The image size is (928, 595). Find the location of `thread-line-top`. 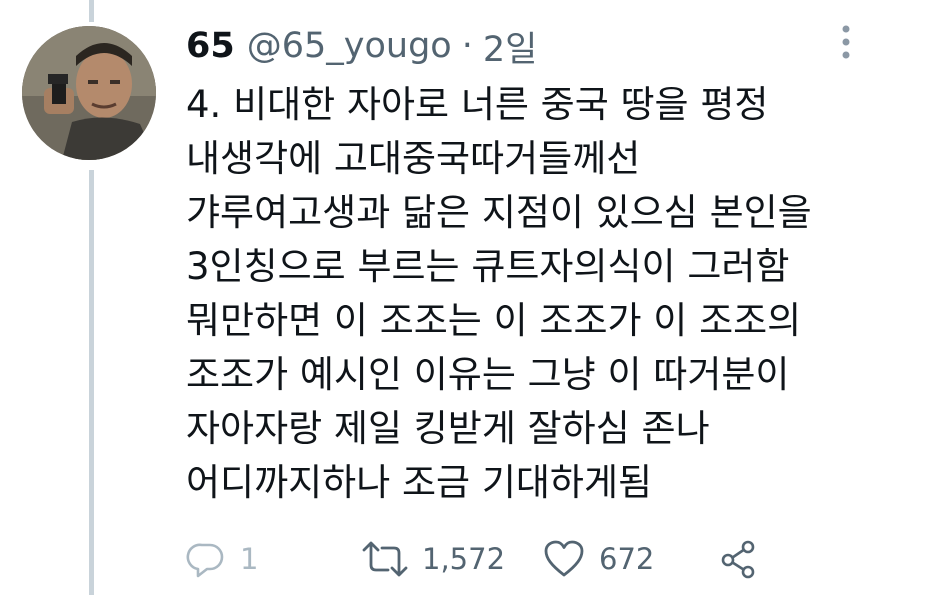

thread-line-top is located at coordinates (91, 11).